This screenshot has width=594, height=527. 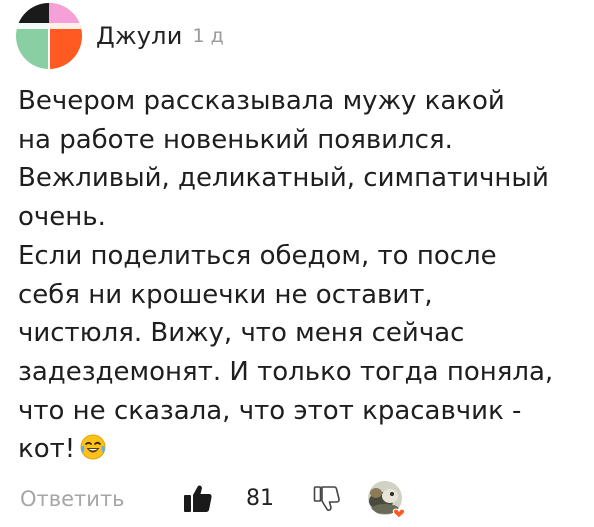 I want to click on thumbs-up-icon, so click(x=198, y=498).